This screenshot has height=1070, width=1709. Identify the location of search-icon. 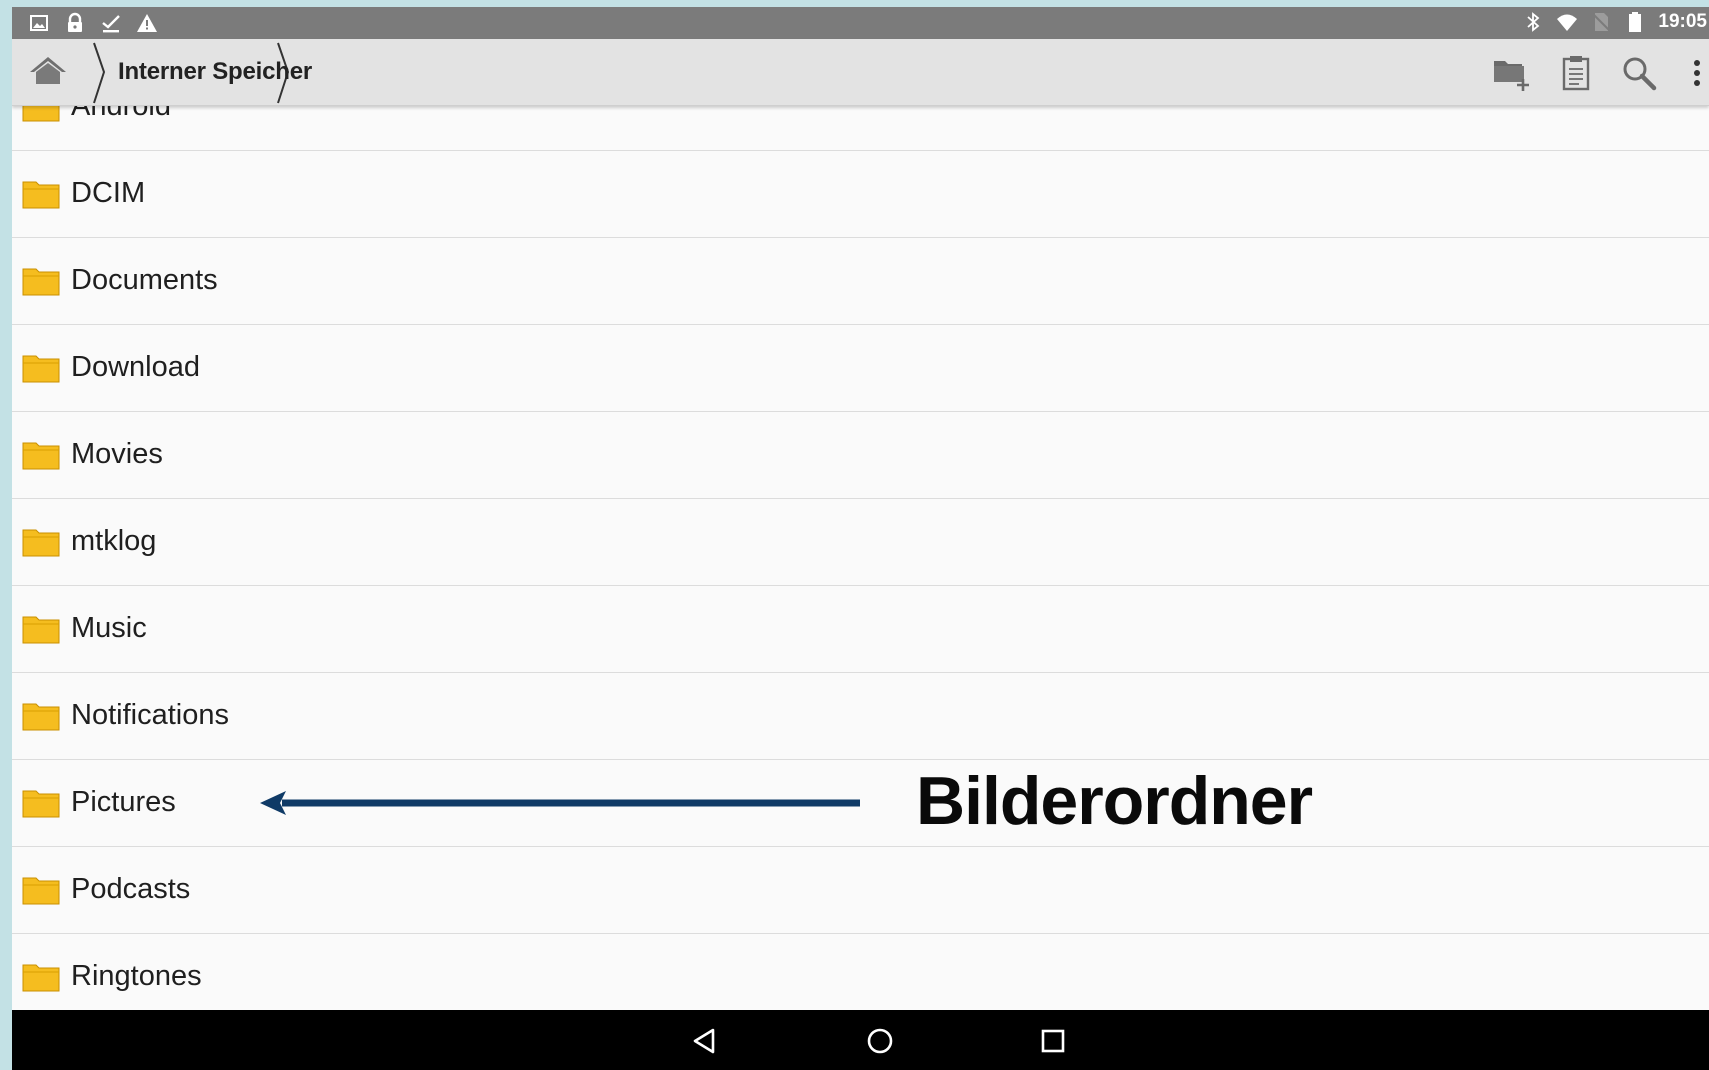
(1639, 73).